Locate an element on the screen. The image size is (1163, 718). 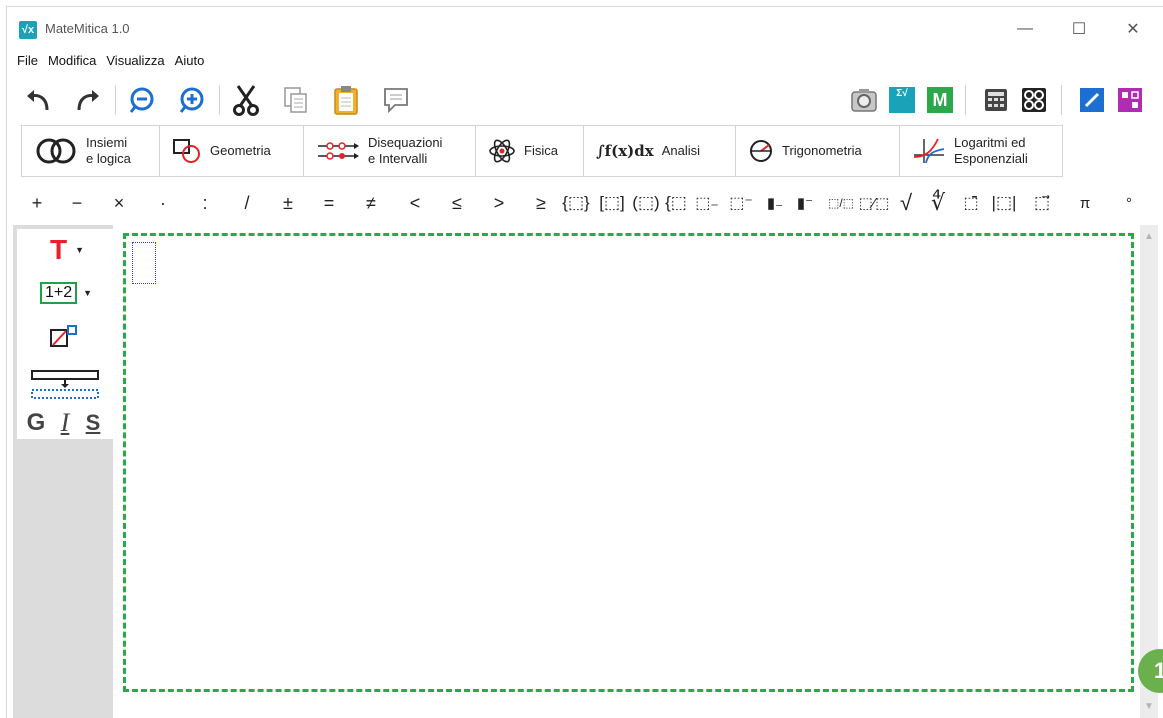
pen-icon is located at coordinates (1092, 100).